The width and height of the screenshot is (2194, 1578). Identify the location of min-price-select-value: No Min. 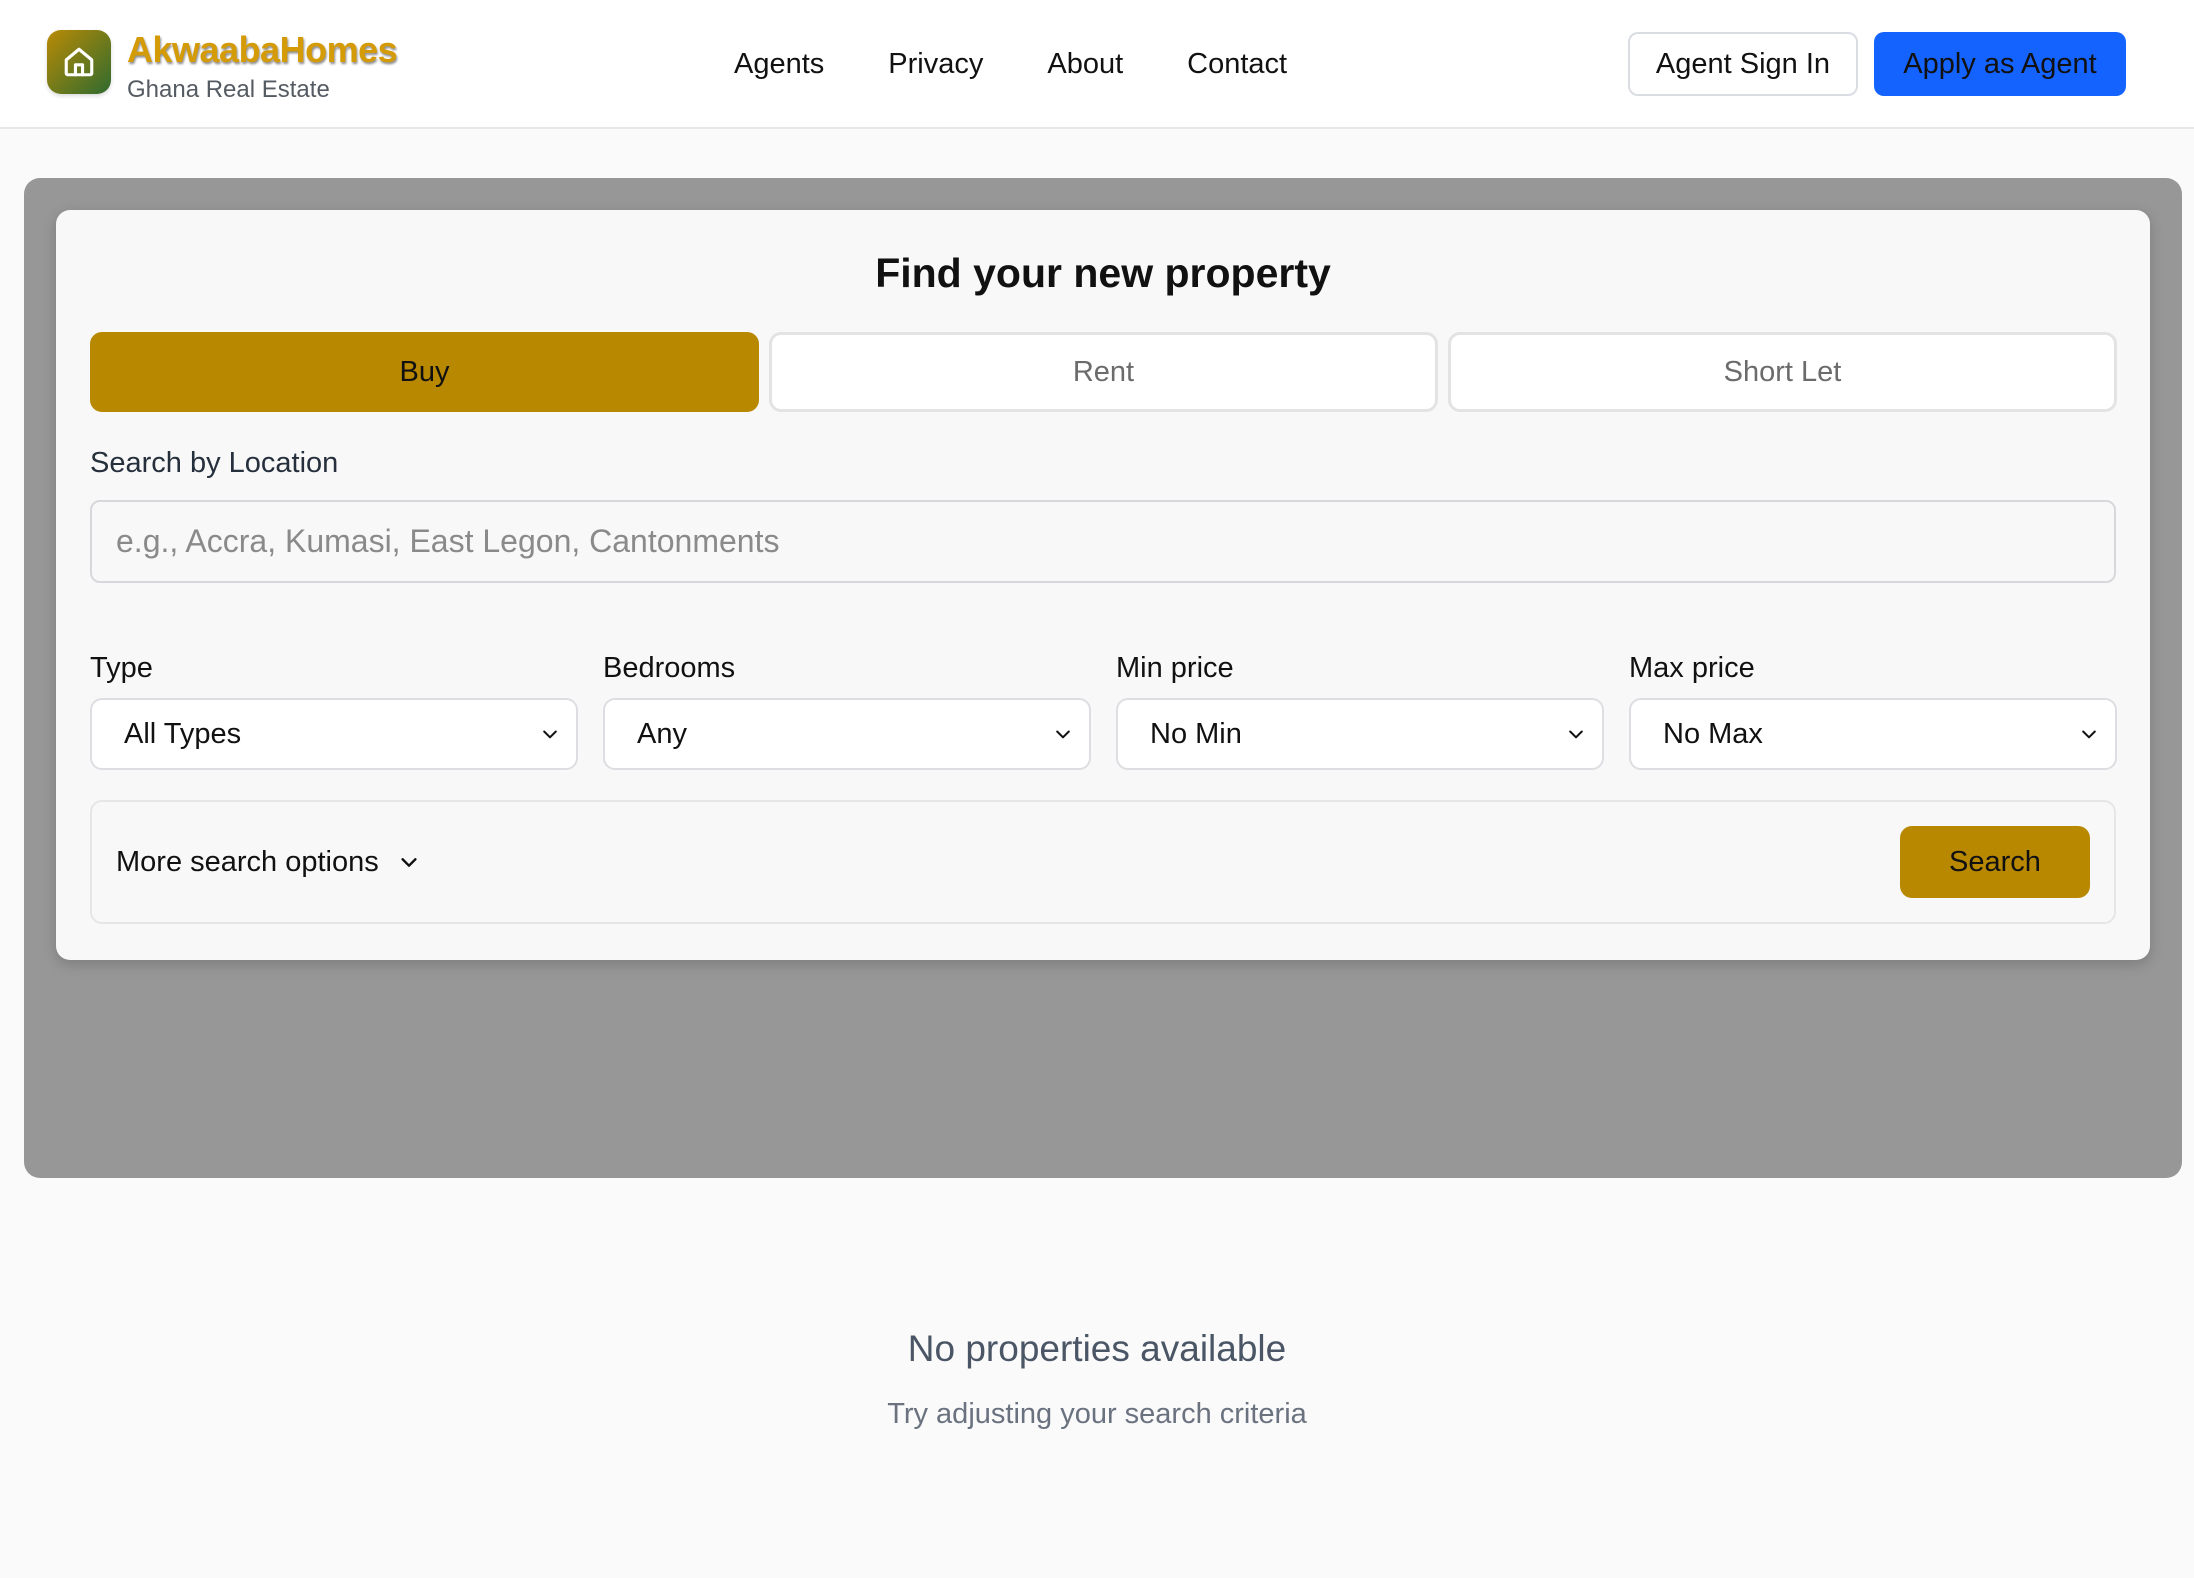
(1196, 733).